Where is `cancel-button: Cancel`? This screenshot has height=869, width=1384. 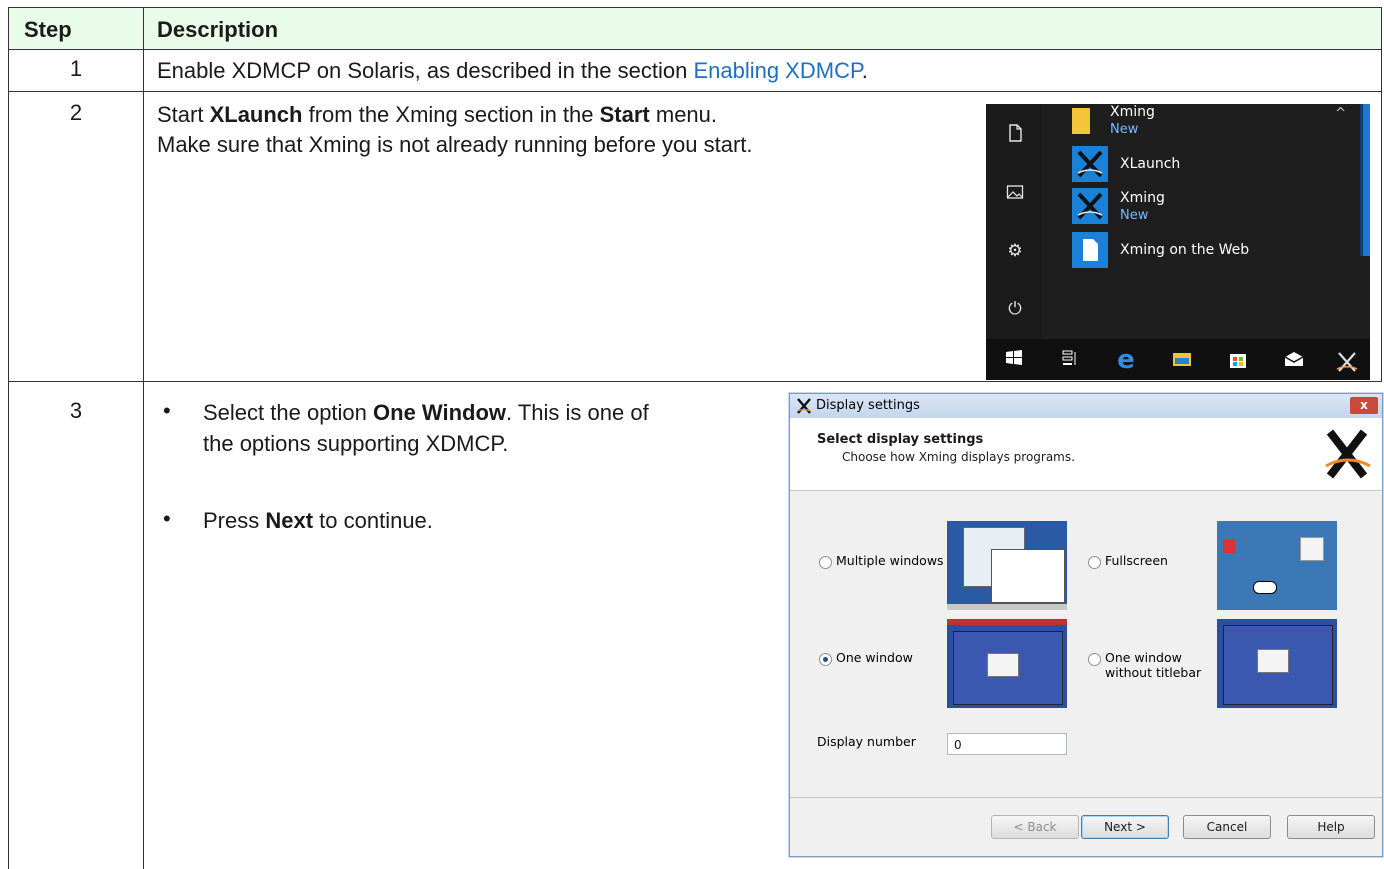 cancel-button: Cancel is located at coordinates (1227, 827).